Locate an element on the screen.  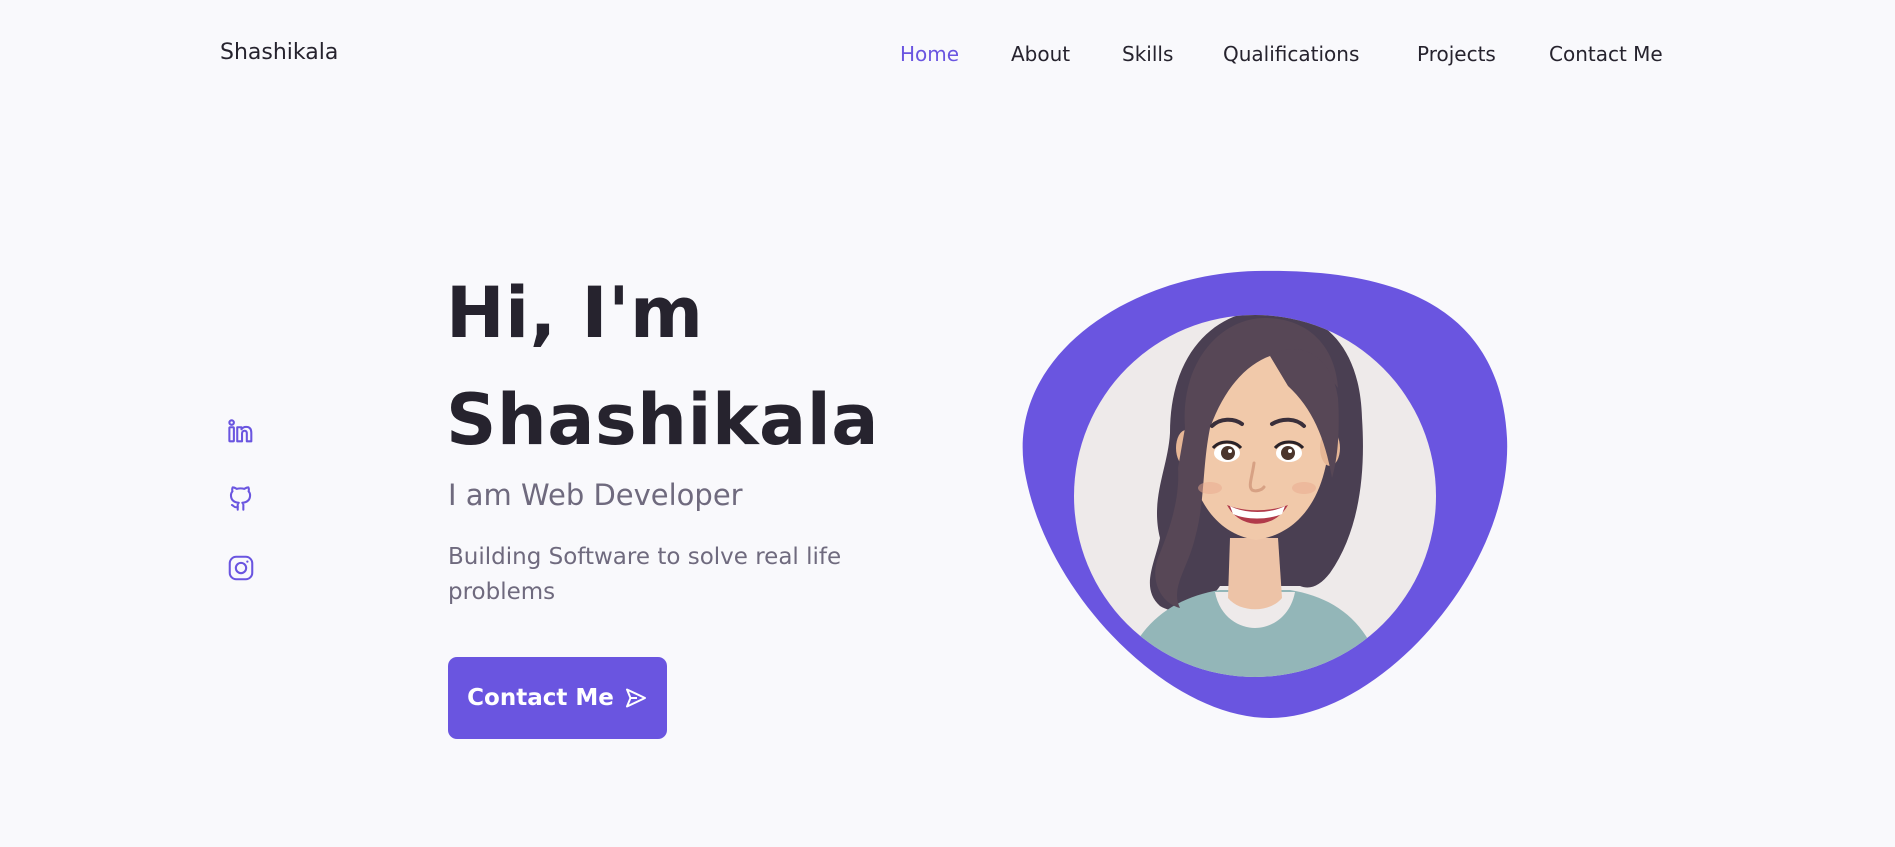
contact-me-button-label: Contact Me is located at coordinates (540, 698).